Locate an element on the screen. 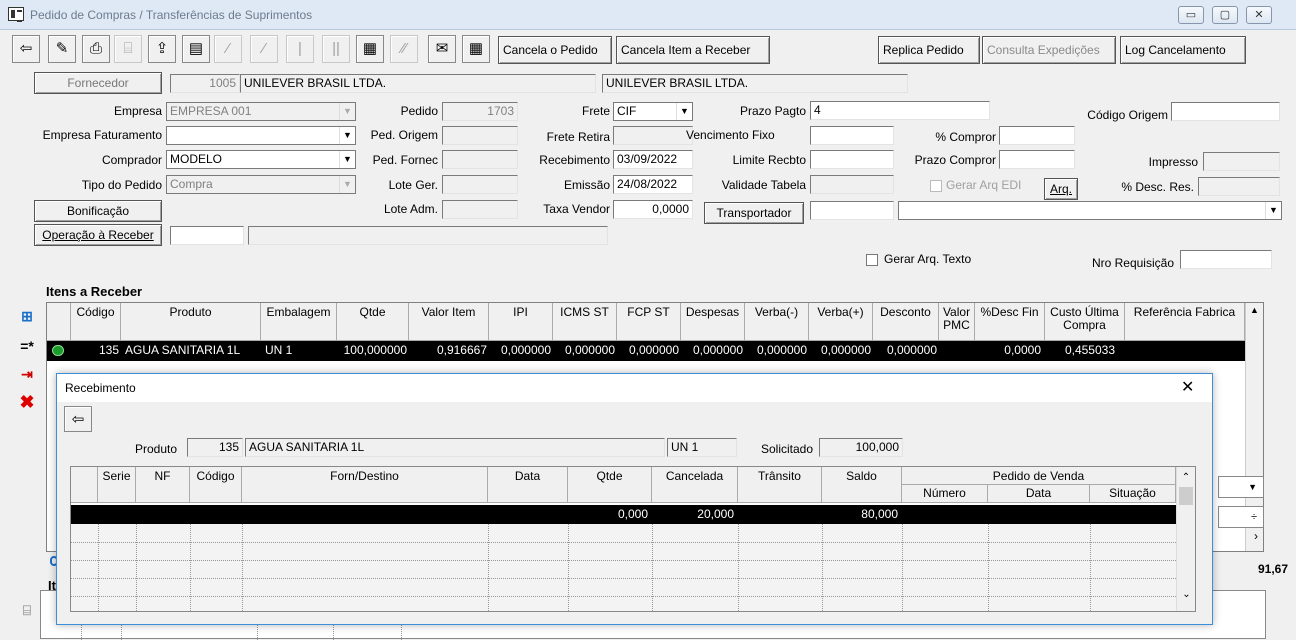 This screenshot has width=1296, height=640. col-desconto: Desconto is located at coordinates (906, 322).